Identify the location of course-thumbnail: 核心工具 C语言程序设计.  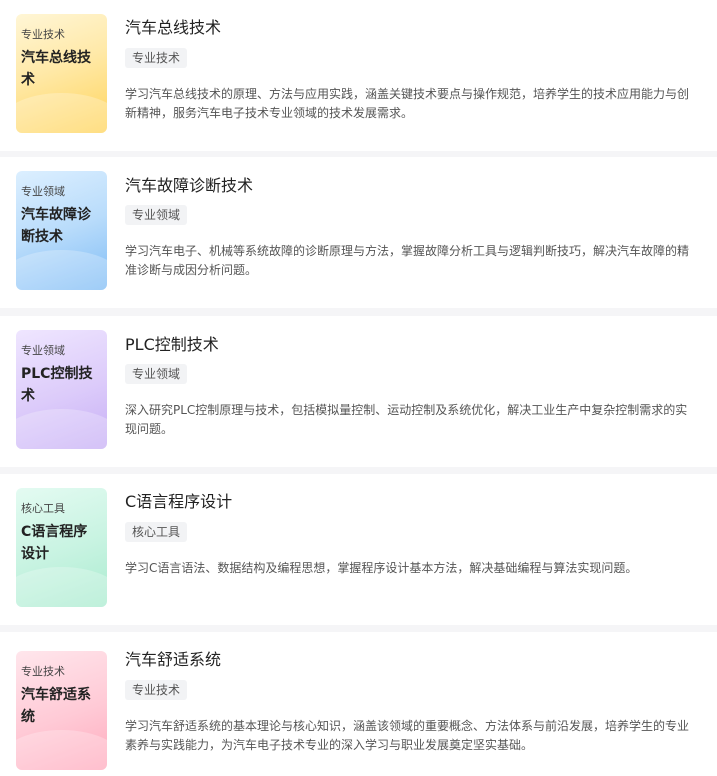
(61, 547).